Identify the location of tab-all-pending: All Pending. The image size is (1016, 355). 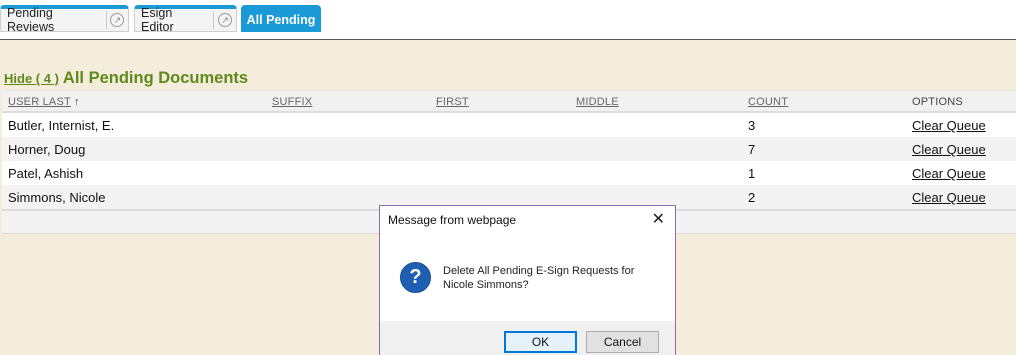
(281, 18).